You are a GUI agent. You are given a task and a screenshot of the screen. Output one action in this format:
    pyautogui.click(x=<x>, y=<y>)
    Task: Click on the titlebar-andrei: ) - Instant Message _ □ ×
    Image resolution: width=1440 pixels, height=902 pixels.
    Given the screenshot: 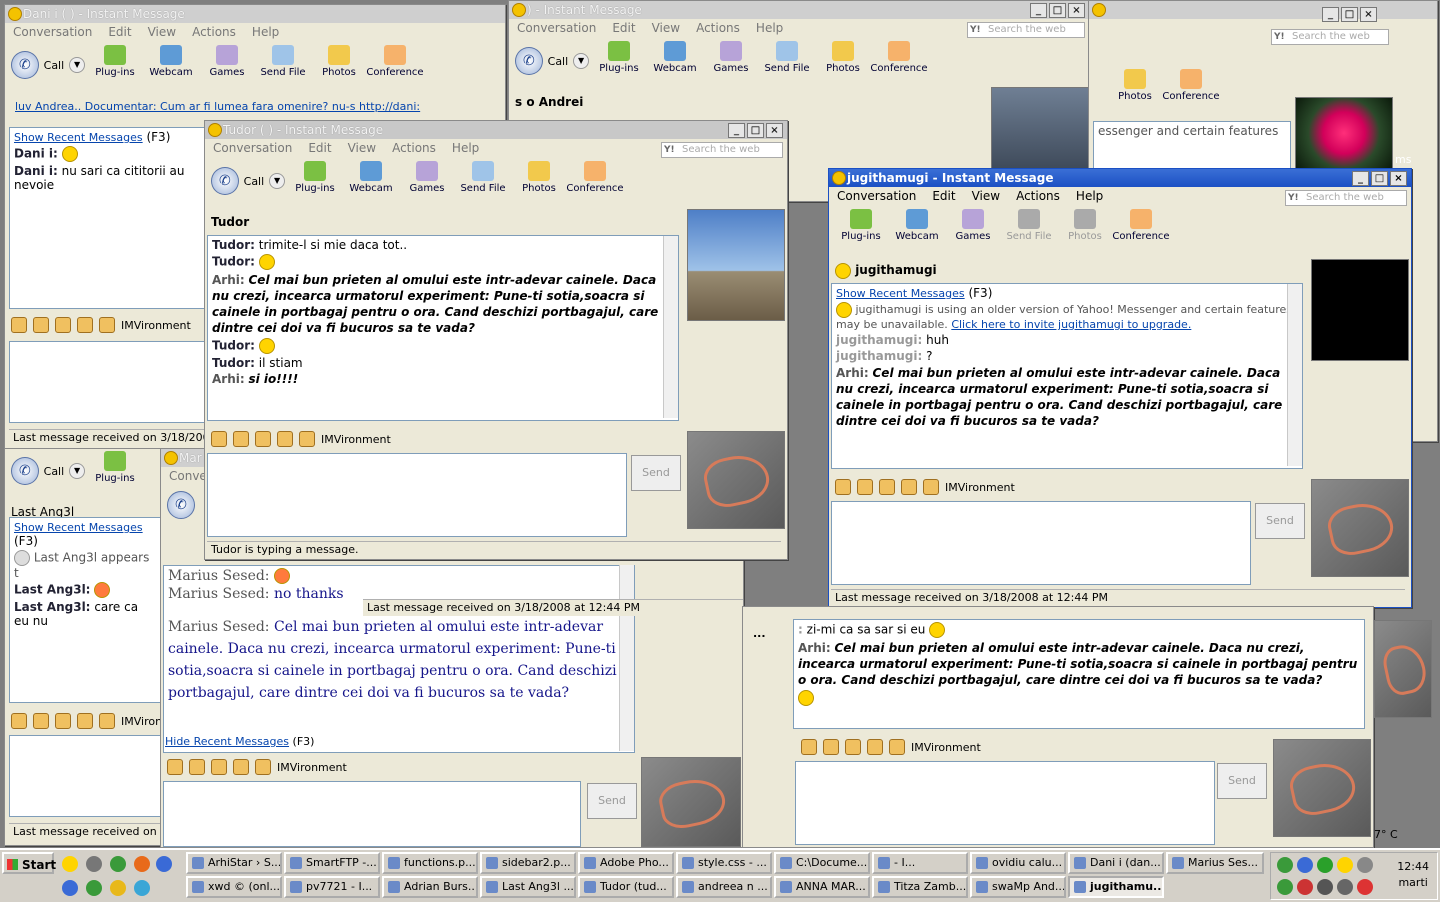 What is the action you would take?
    pyautogui.click(x=799, y=10)
    